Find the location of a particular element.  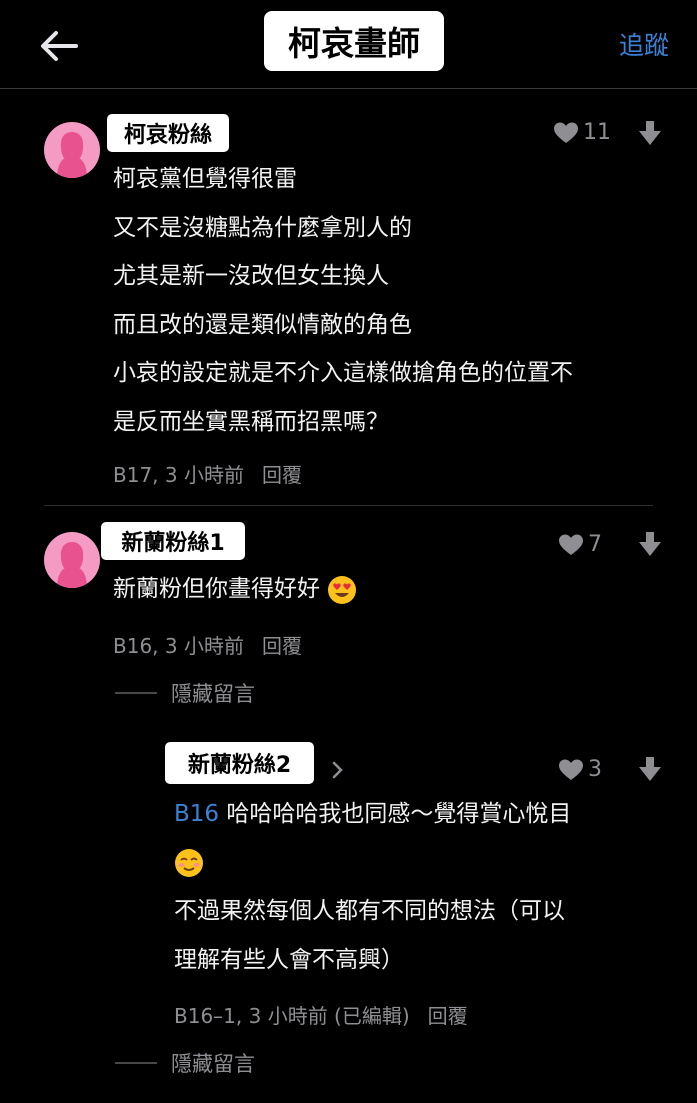

heart-eyes-emoji-icon is located at coordinates (342, 589).